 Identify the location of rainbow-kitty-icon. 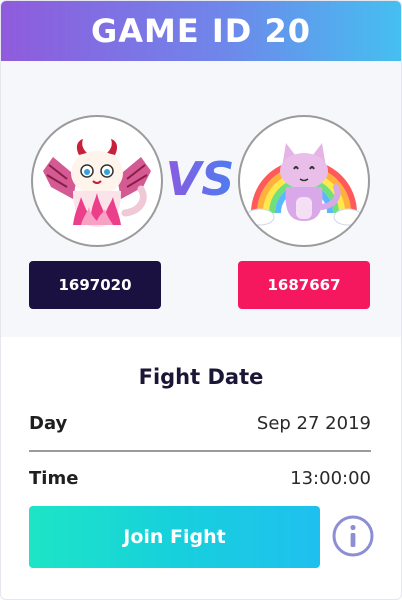
(304, 184).